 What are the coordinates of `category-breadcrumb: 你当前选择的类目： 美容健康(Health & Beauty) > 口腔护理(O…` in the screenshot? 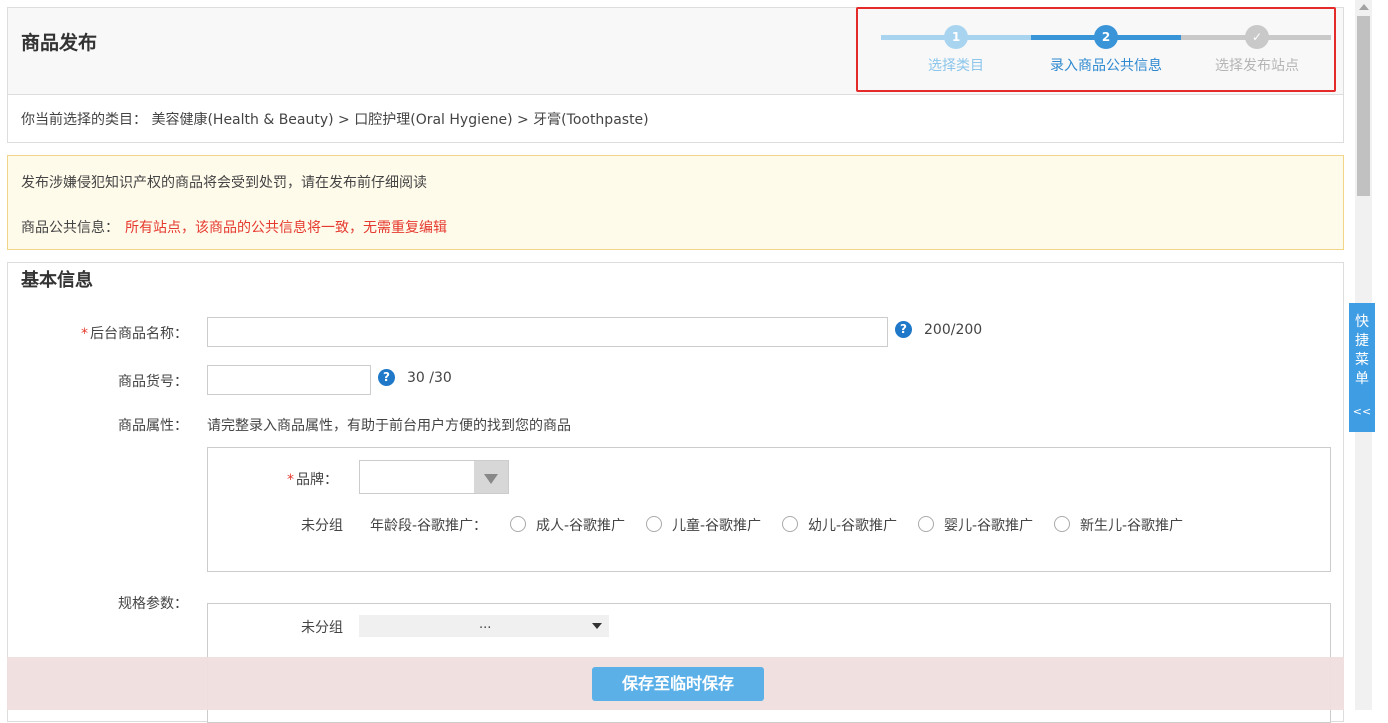 It's located at (675, 119).